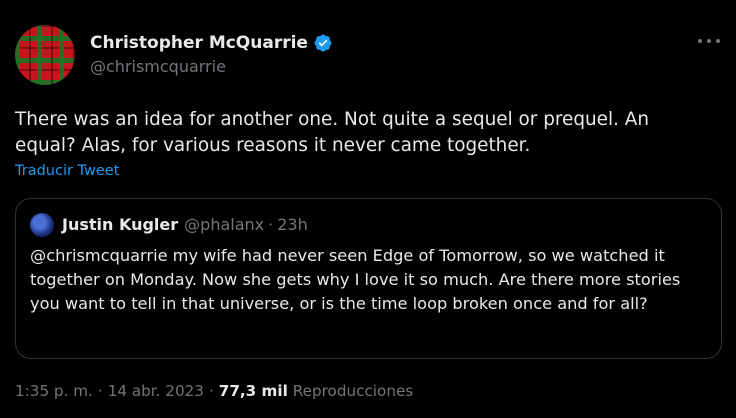  Describe the element at coordinates (292, 225) in the screenshot. I see `quoted-timestamp: 23h` at that location.